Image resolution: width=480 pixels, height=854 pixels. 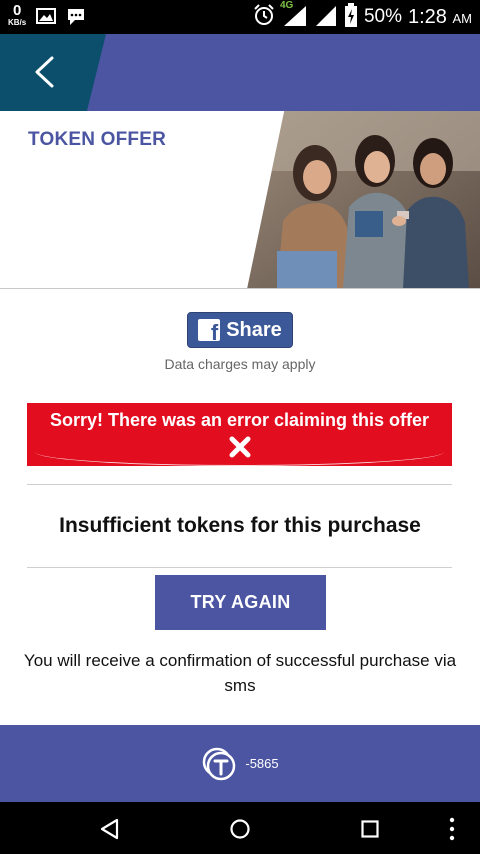 What do you see at coordinates (326, 17) in the screenshot?
I see `signal-icon` at bounding box center [326, 17].